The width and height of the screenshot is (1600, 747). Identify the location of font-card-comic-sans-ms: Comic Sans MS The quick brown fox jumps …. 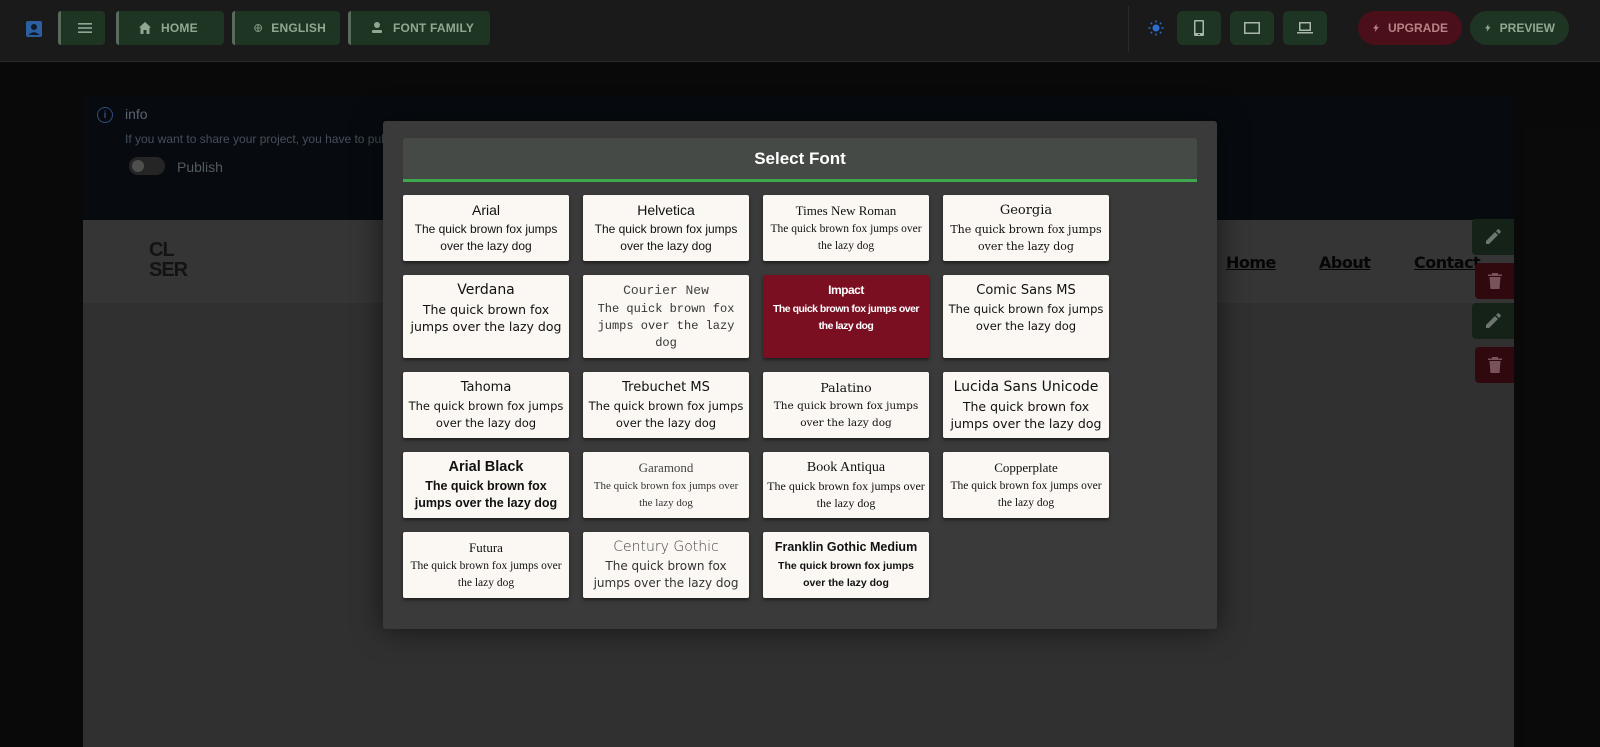
(1026, 316).